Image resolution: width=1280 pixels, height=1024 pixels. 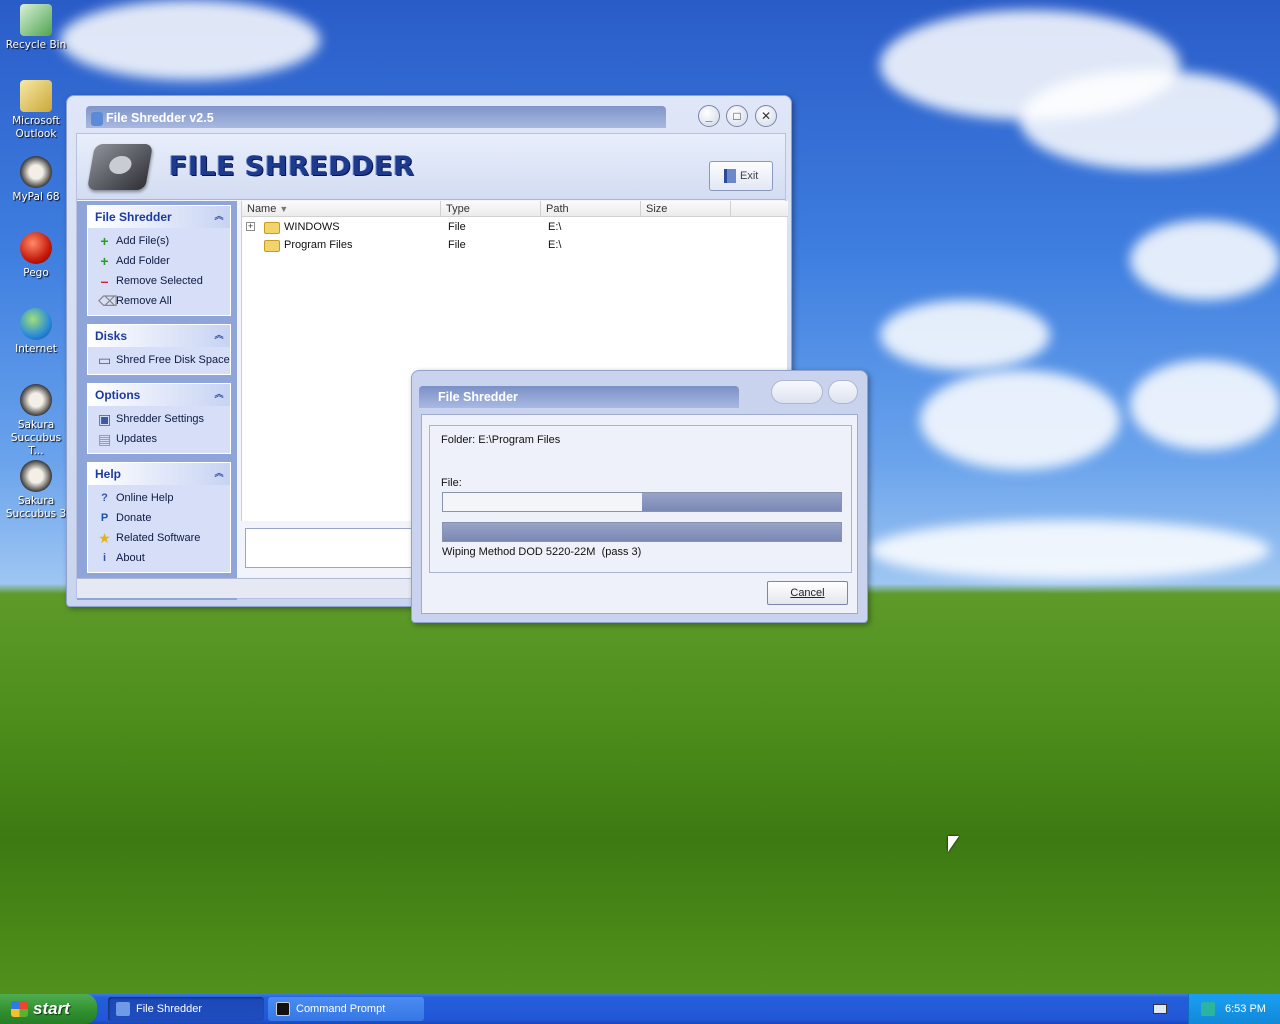 I want to click on desktop-icon-label: Microsoft Outlook, so click(x=36, y=127).